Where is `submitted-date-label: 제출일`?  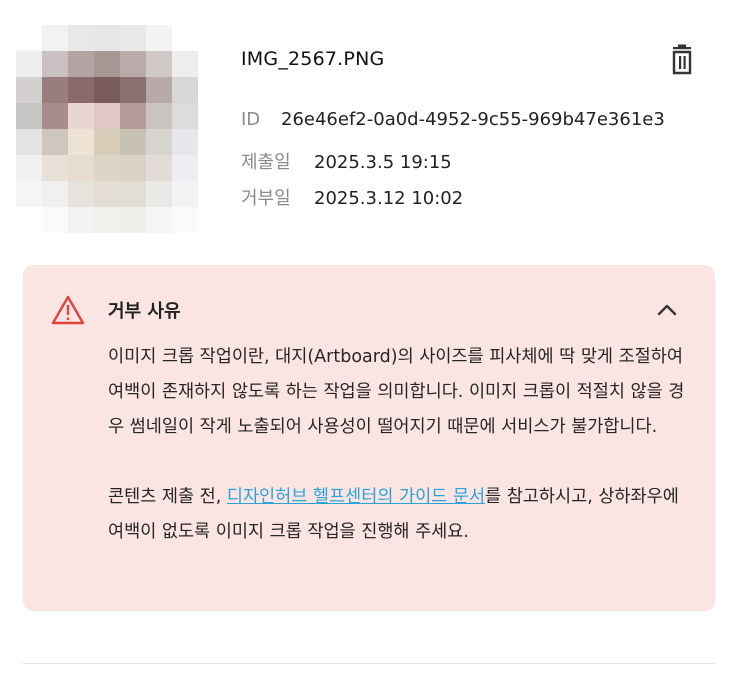
submitted-date-label: 제출일 is located at coordinates (266, 162).